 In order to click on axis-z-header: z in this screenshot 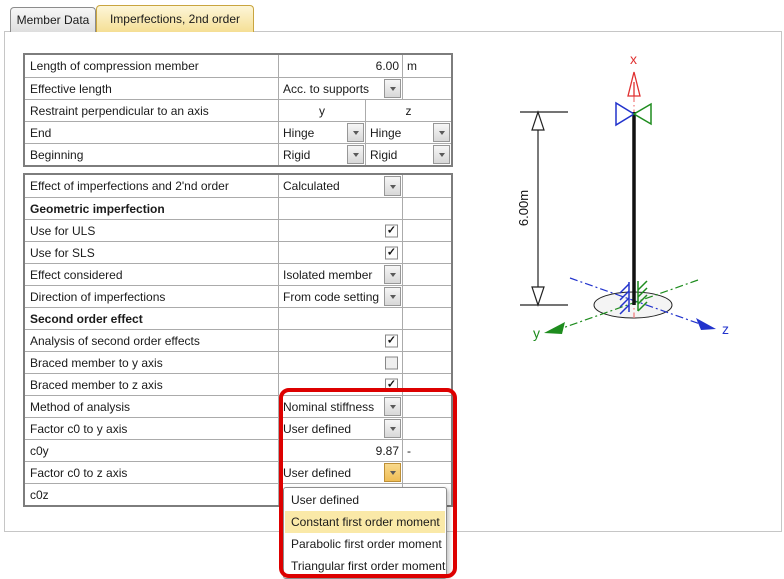, I will do `click(408, 110)`.